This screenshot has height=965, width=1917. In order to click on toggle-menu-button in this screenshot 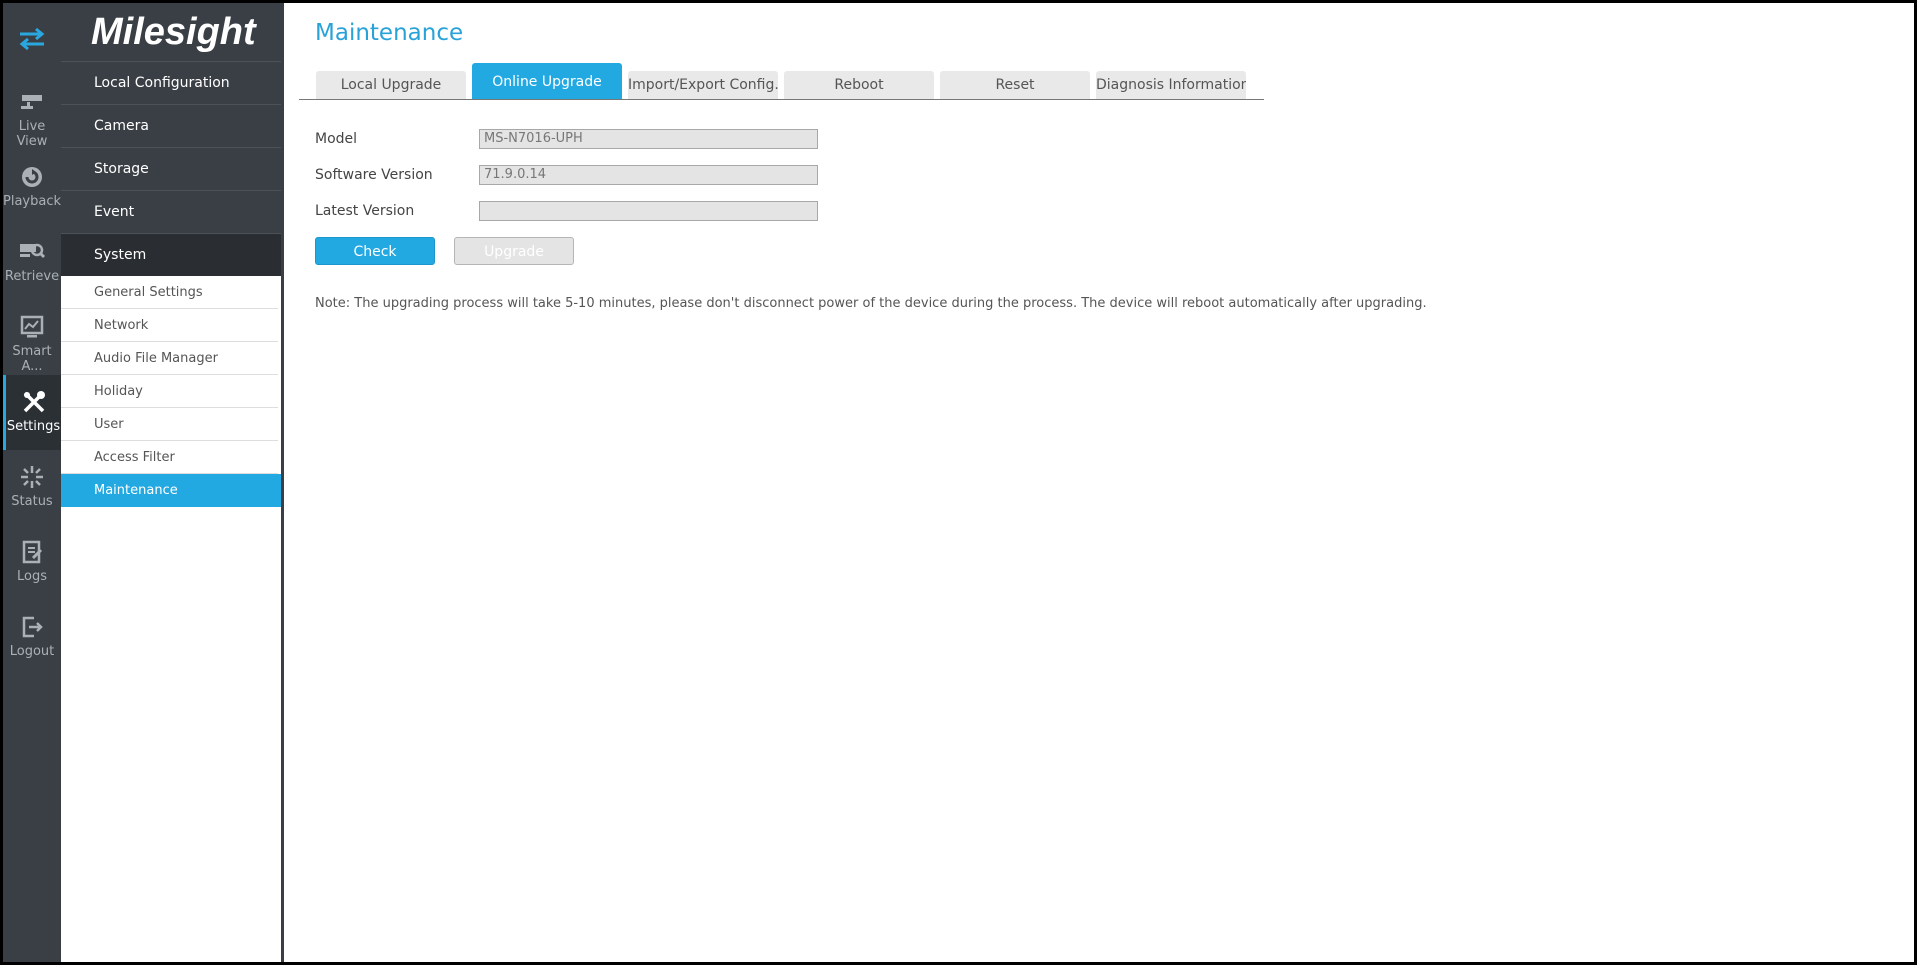, I will do `click(32, 39)`.